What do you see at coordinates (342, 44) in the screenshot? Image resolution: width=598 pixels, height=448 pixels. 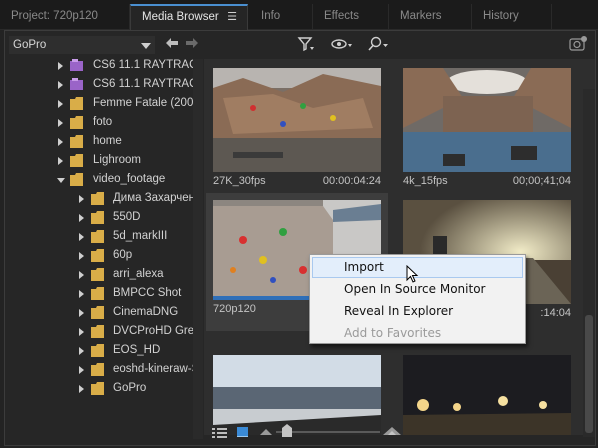 I see `view-icon` at bounding box center [342, 44].